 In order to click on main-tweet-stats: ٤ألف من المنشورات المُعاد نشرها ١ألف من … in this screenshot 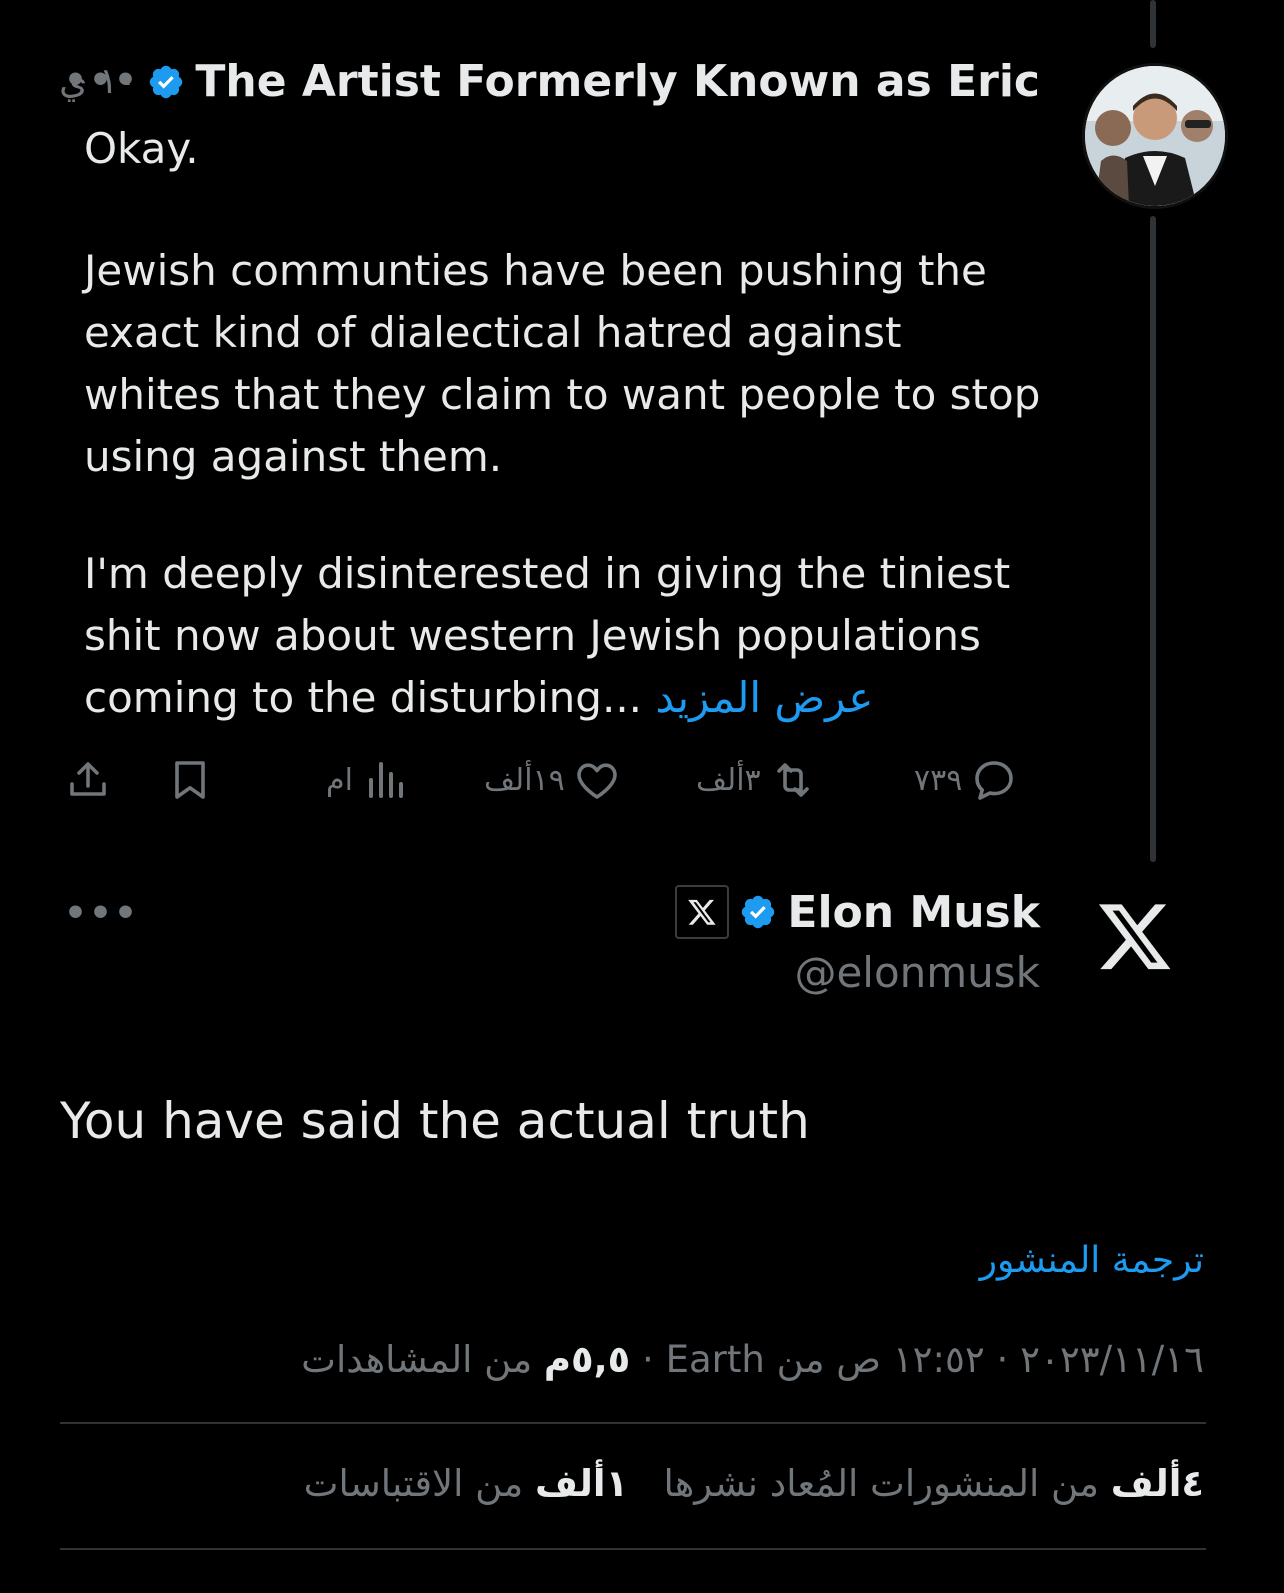, I will do `click(754, 1483)`.